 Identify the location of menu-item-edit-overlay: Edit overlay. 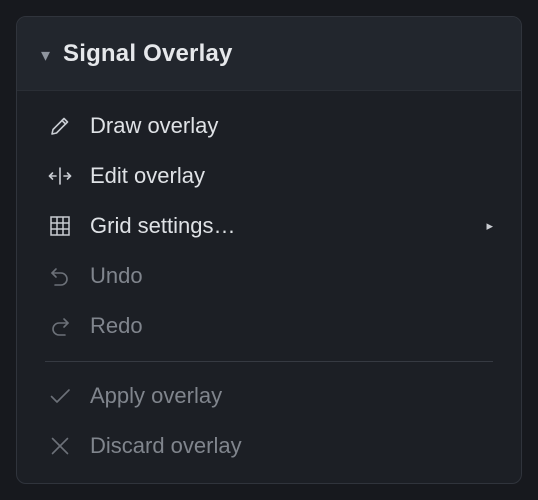
(269, 176).